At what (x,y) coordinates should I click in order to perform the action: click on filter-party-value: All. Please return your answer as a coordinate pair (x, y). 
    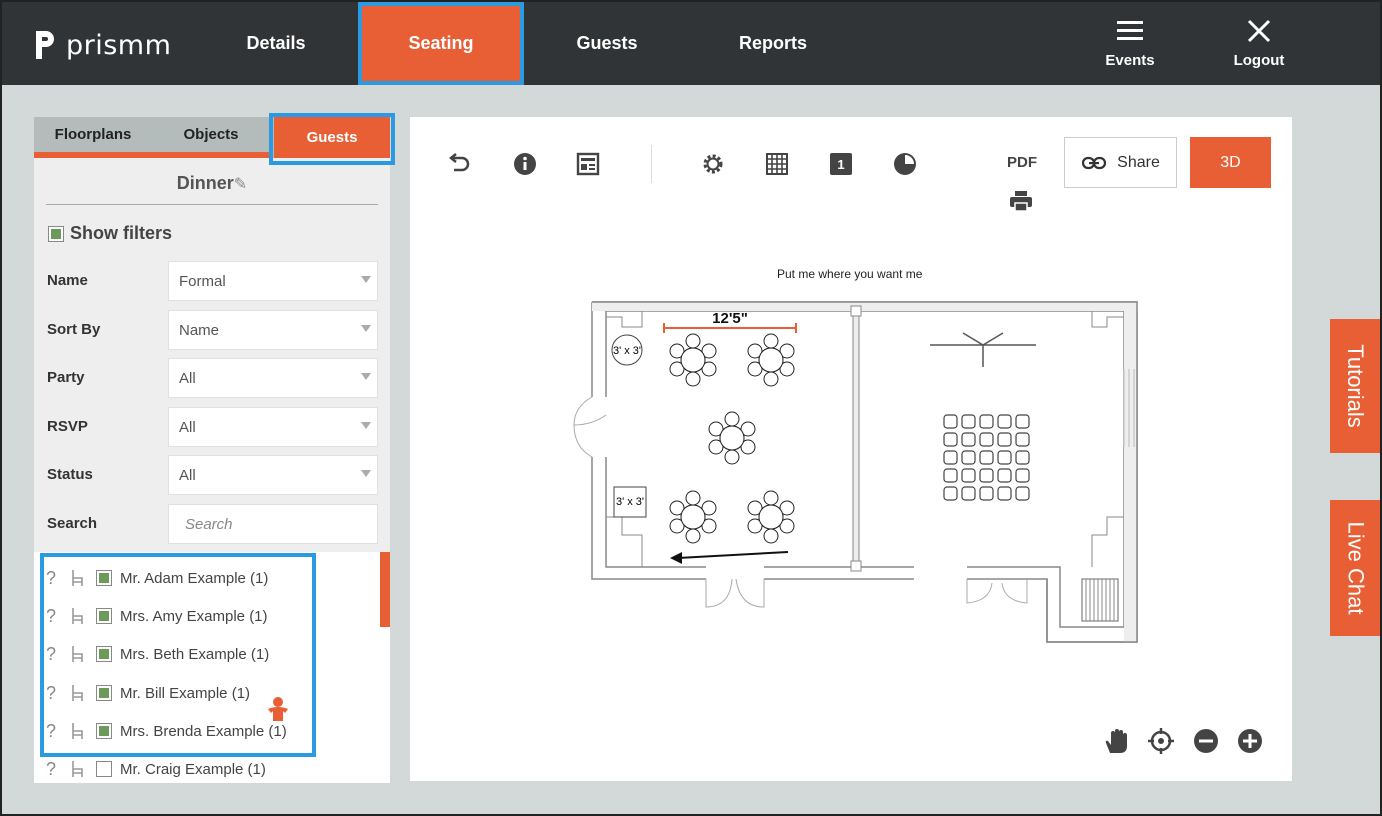
    Looking at the image, I should click on (187, 378).